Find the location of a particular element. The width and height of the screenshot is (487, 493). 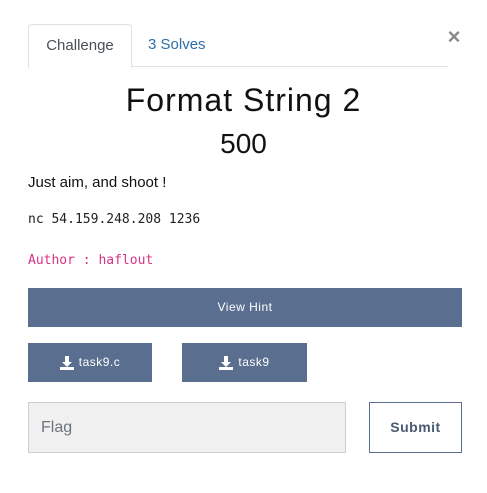

tab-bar: Challenge 3 Solves is located at coordinates (238, 46).